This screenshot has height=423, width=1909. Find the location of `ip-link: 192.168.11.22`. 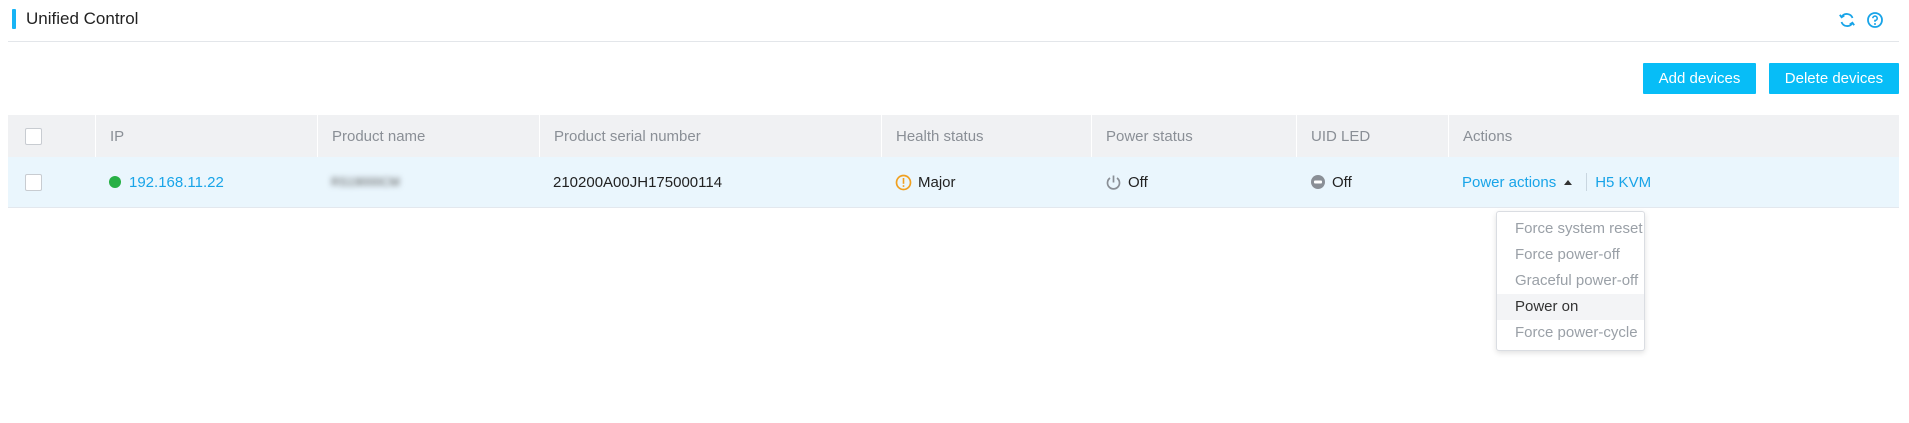

ip-link: 192.168.11.22 is located at coordinates (176, 182).